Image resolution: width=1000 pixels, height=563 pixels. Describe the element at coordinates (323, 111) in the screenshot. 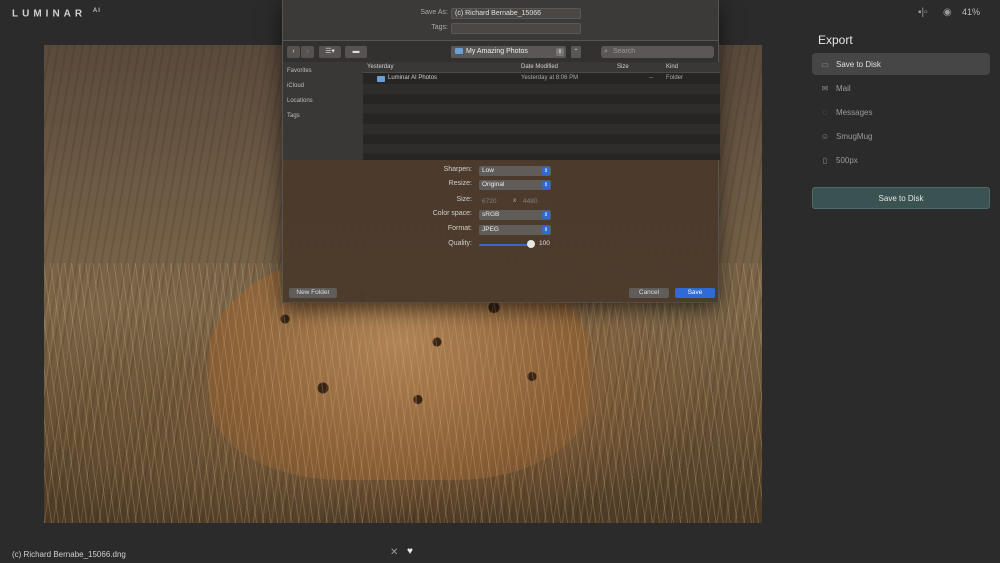

I see `dialog-sidebar: Favorites iCloud Locations Tags` at that location.